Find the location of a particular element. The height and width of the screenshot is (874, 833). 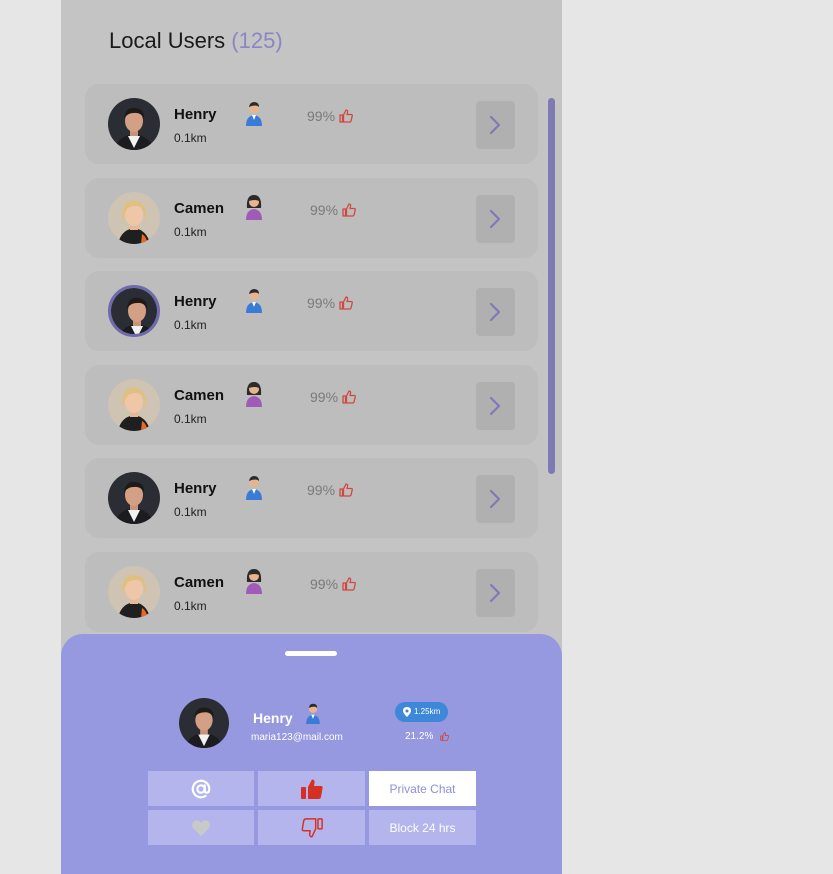

like-button is located at coordinates (311, 788).